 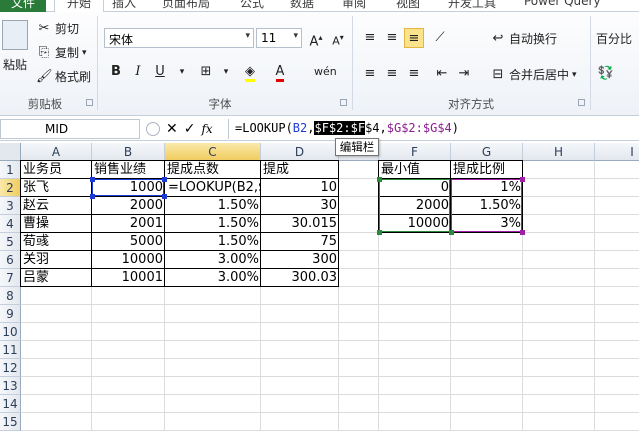 What do you see at coordinates (325, 72) in the screenshot?
I see `phonetic-icon: wén` at bounding box center [325, 72].